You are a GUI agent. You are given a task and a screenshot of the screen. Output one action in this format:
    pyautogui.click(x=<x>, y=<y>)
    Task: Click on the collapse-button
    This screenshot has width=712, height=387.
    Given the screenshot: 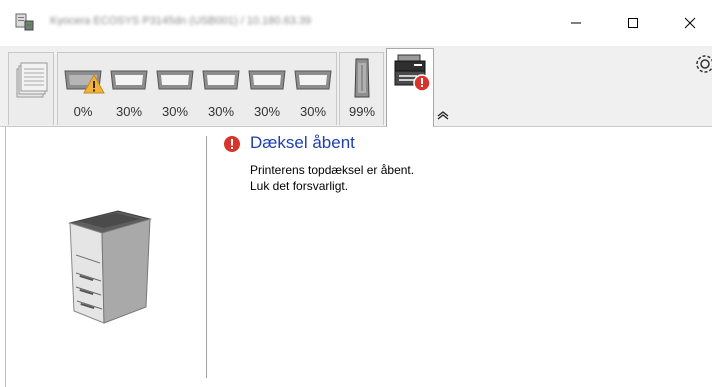 What is the action you would take?
    pyautogui.click(x=443, y=114)
    